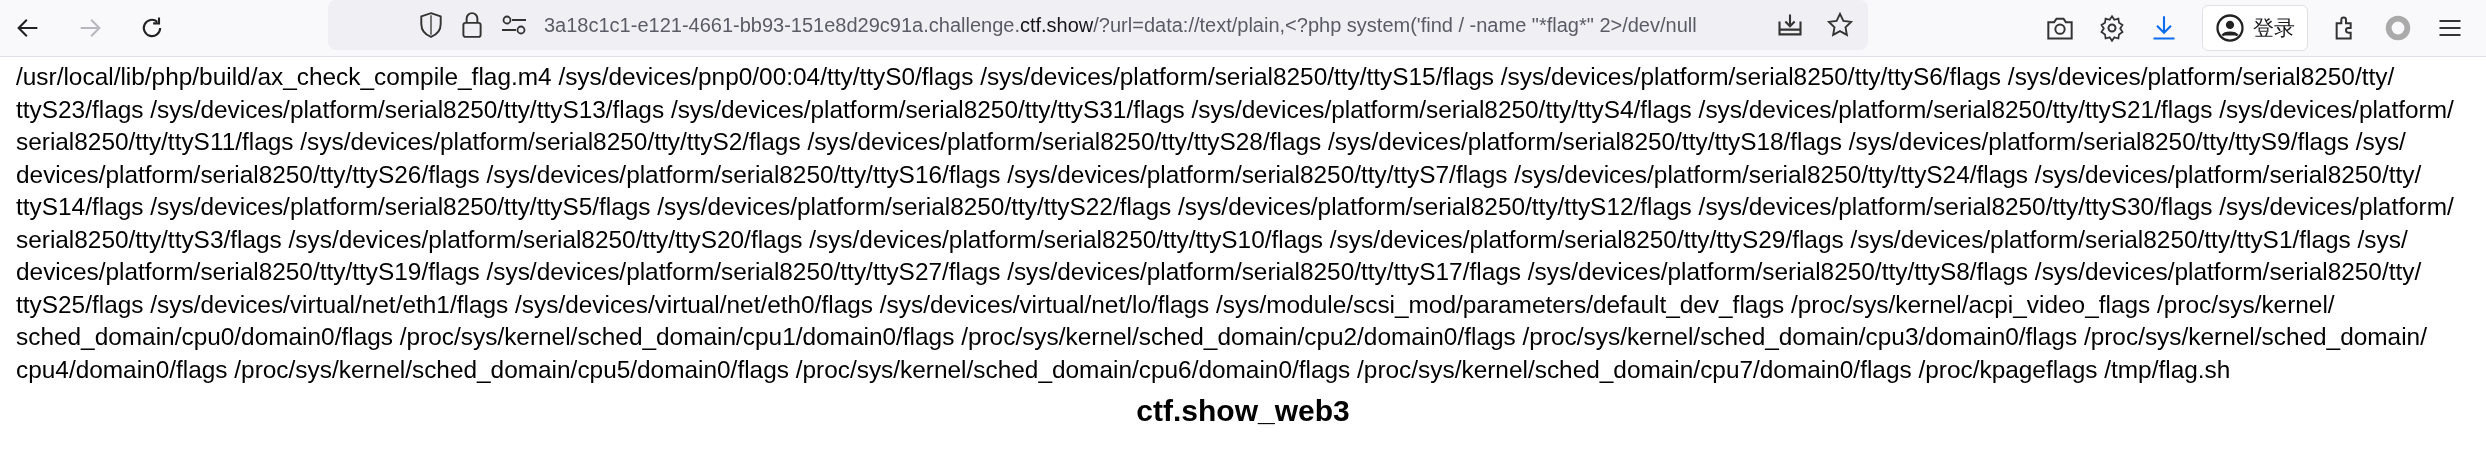 Image resolution: width=2486 pixels, height=459 pixels. I want to click on page-heading: ctf.show_web3, so click(1243, 411).